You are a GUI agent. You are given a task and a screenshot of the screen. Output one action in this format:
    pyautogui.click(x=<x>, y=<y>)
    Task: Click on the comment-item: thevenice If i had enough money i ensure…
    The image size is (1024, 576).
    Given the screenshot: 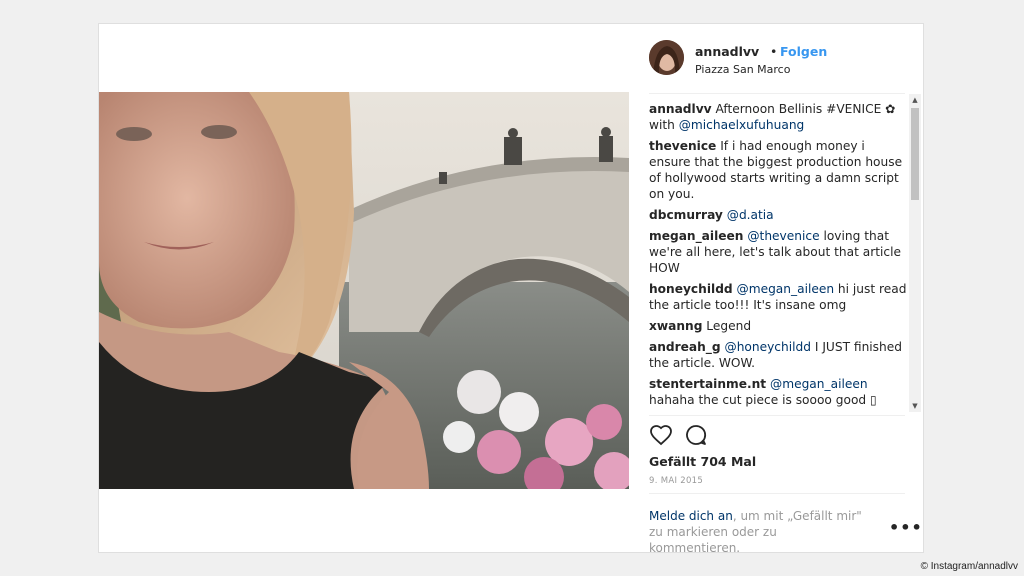 What is the action you would take?
    pyautogui.click(x=779, y=170)
    